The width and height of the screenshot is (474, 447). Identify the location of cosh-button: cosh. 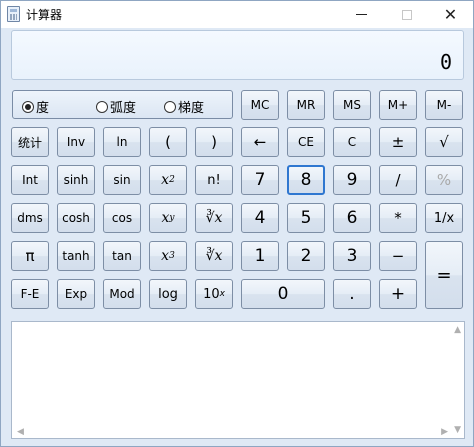
(76, 218).